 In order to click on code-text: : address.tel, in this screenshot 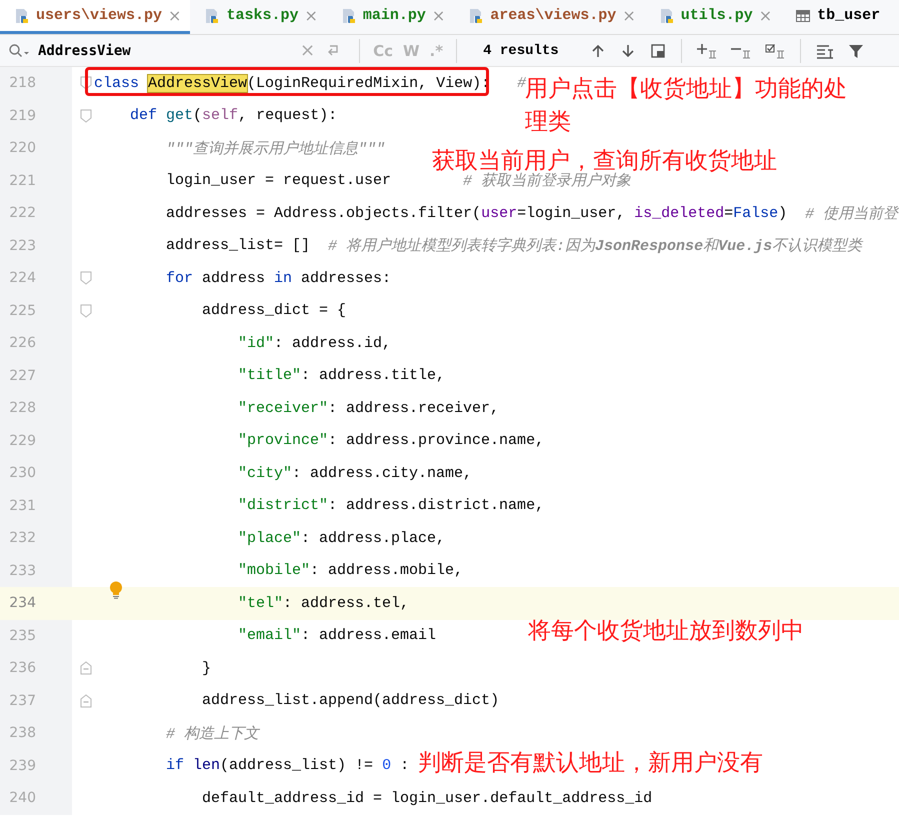, I will do `click(346, 603)`.